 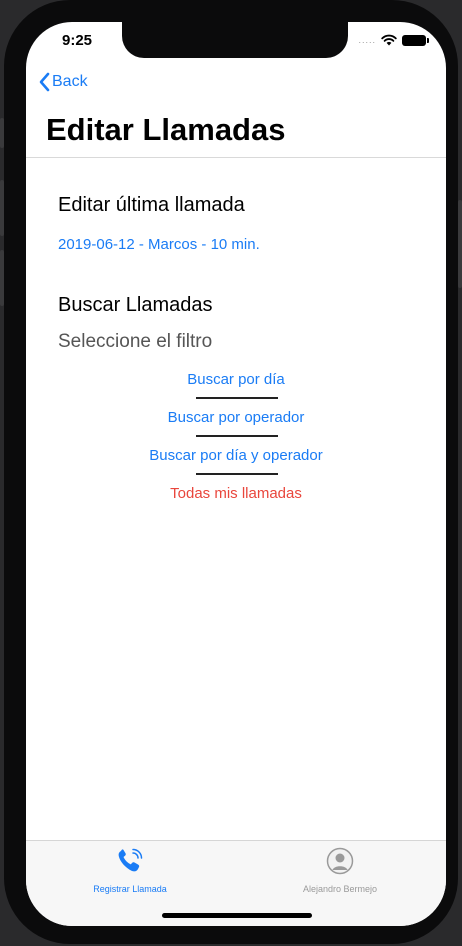 I want to click on notch, so click(x=235, y=40).